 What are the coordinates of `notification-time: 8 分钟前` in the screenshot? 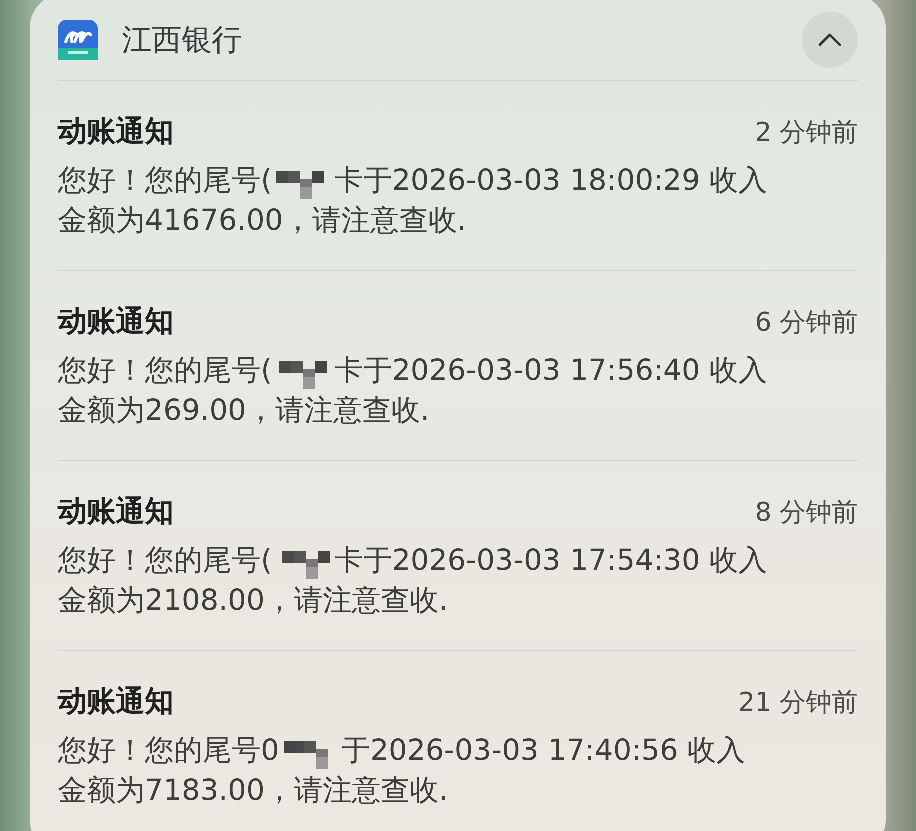 It's located at (806, 513).